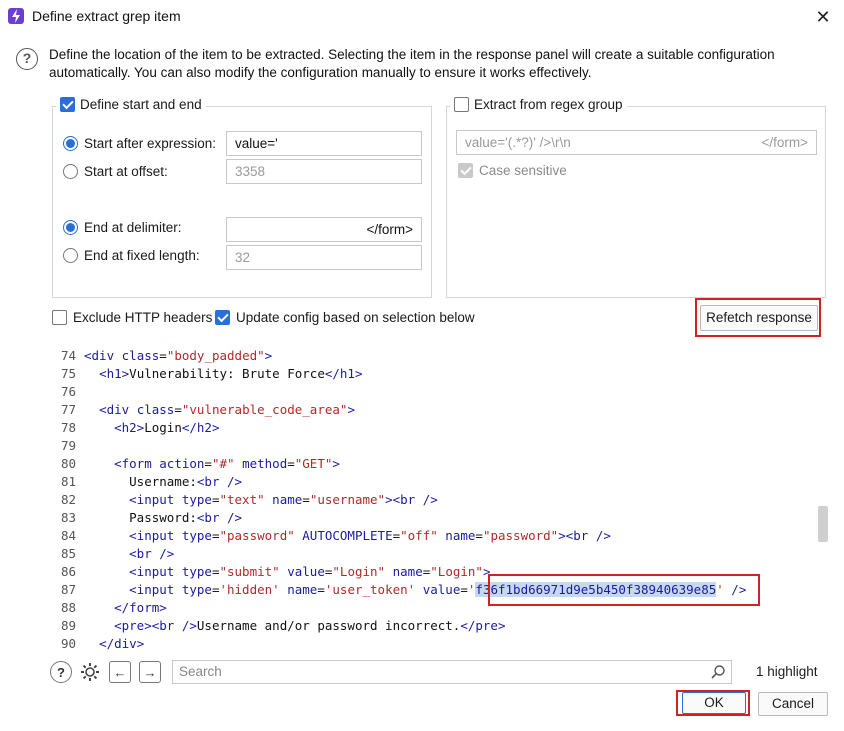  Describe the element at coordinates (143, 317) in the screenshot. I see `exclude-headers-label: Exclude HTTP headers` at that location.